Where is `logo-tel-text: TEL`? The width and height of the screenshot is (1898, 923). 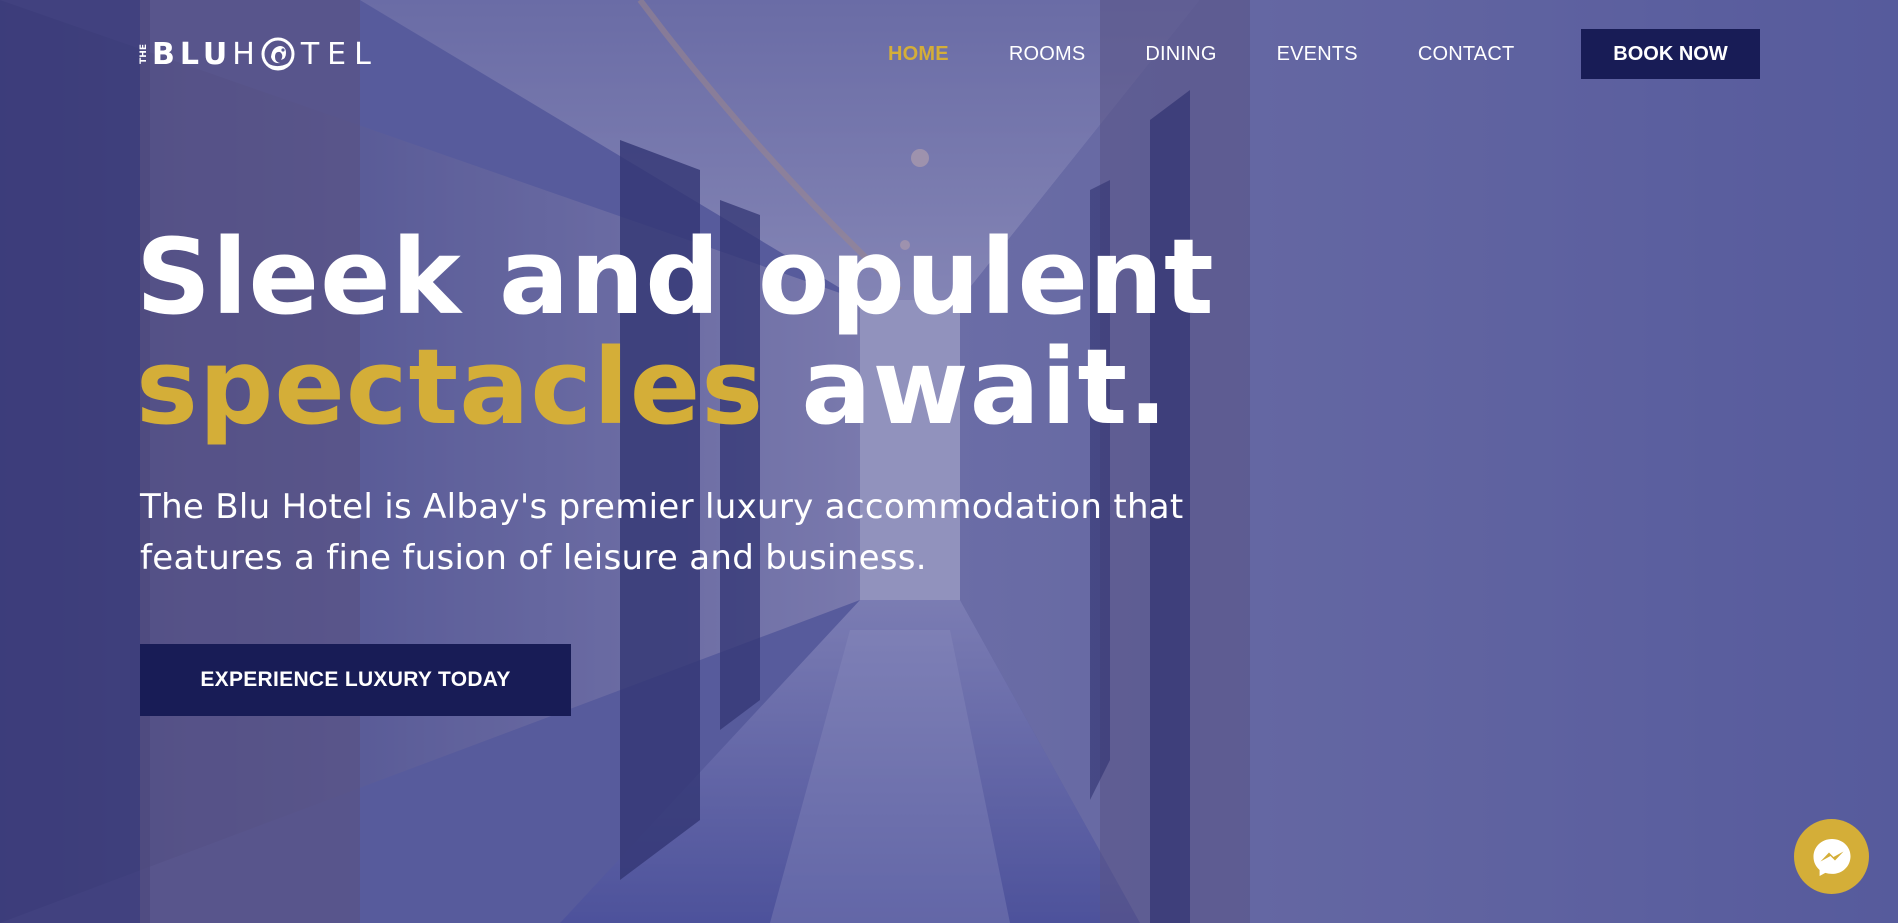 logo-tel-text: TEL is located at coordinates (339, 54).